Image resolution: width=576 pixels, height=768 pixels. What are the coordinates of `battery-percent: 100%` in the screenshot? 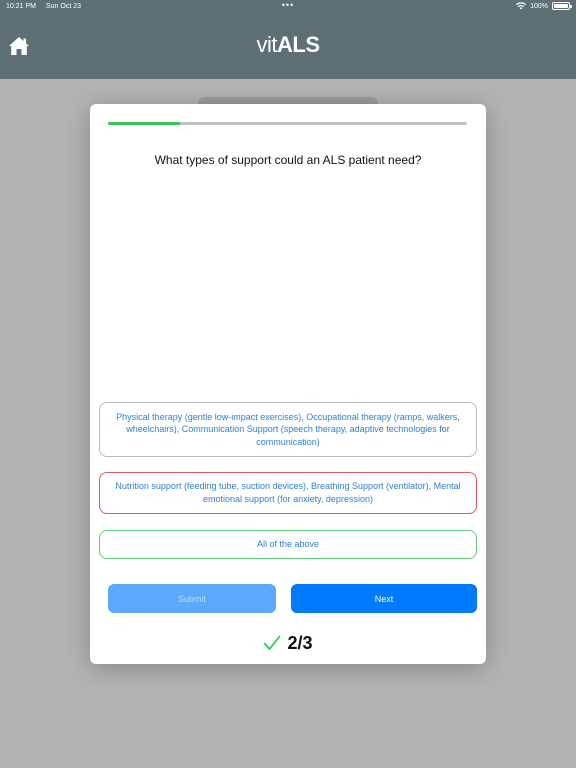 It's located at (539, 6).